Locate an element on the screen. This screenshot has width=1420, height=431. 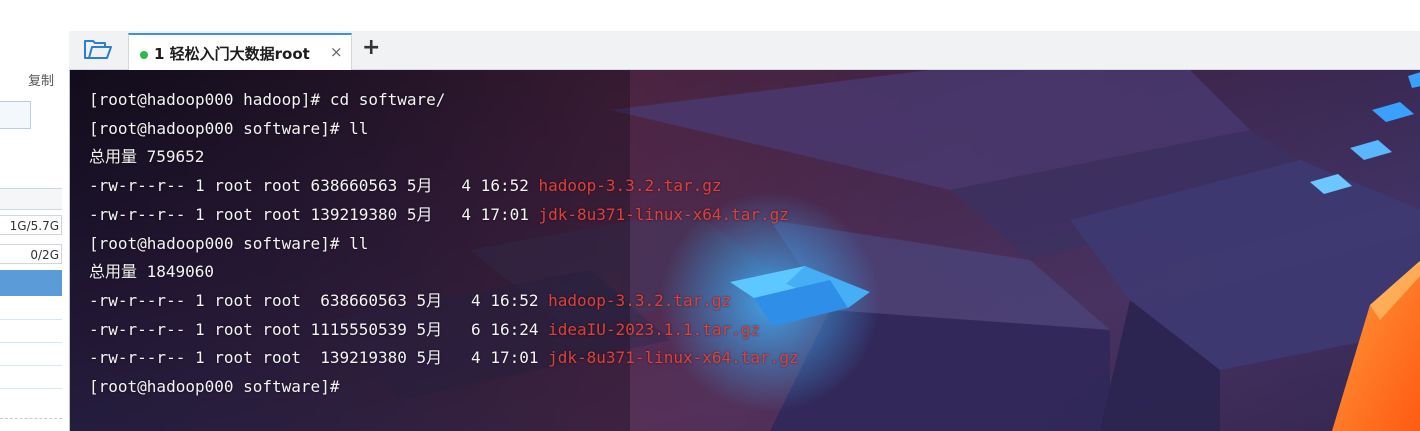
terminal-line-text: [root@hadoop000 software]# is located at coordinates (219, 387).